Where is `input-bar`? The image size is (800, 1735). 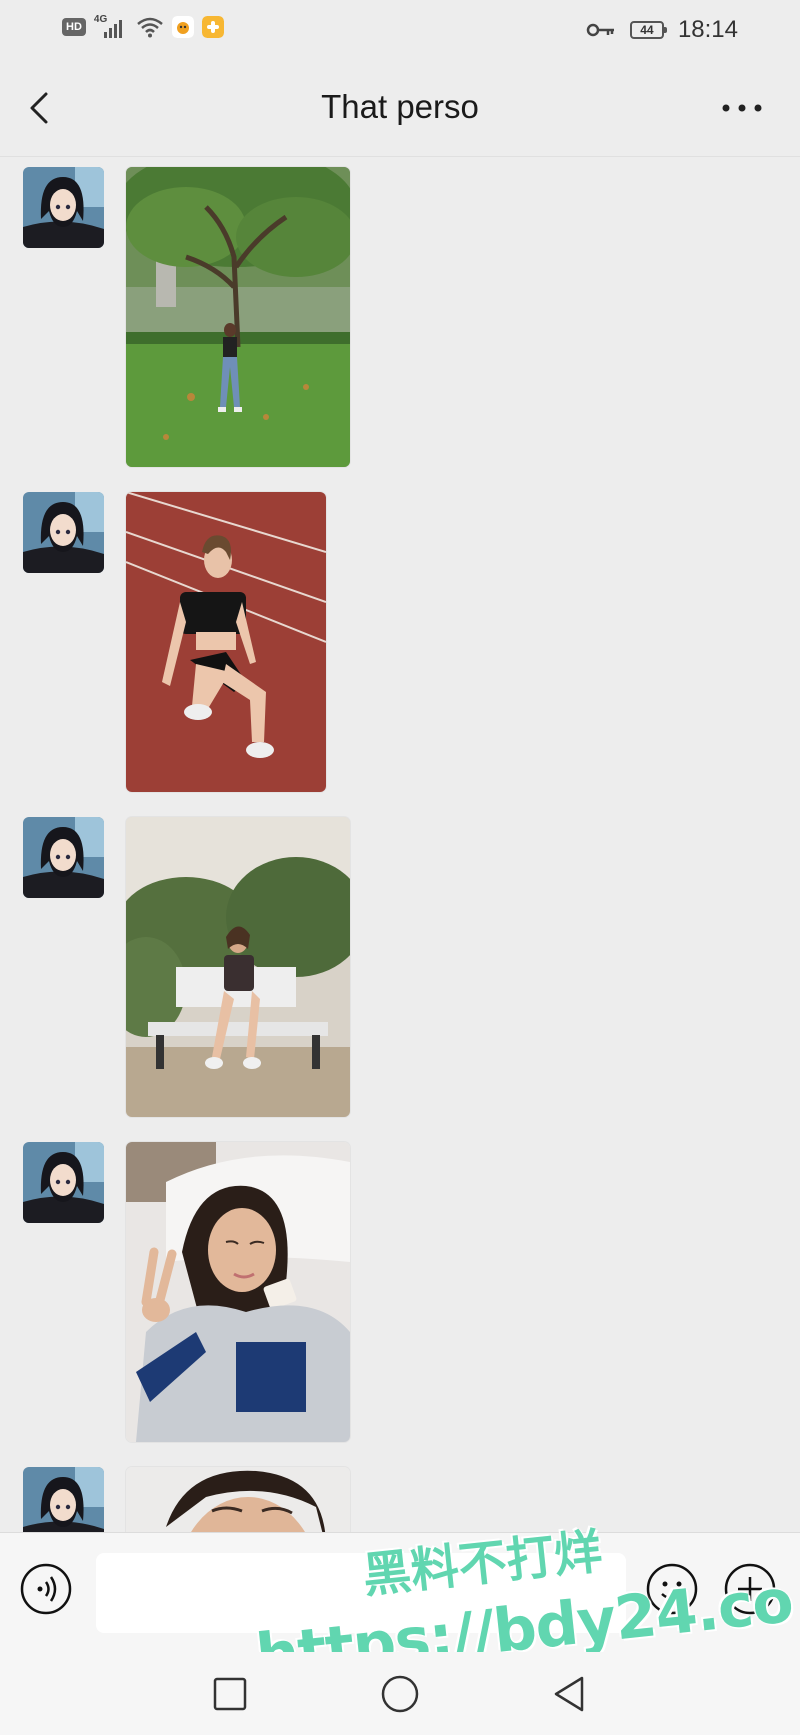 input-bar is located at coordinates (400, 1592).